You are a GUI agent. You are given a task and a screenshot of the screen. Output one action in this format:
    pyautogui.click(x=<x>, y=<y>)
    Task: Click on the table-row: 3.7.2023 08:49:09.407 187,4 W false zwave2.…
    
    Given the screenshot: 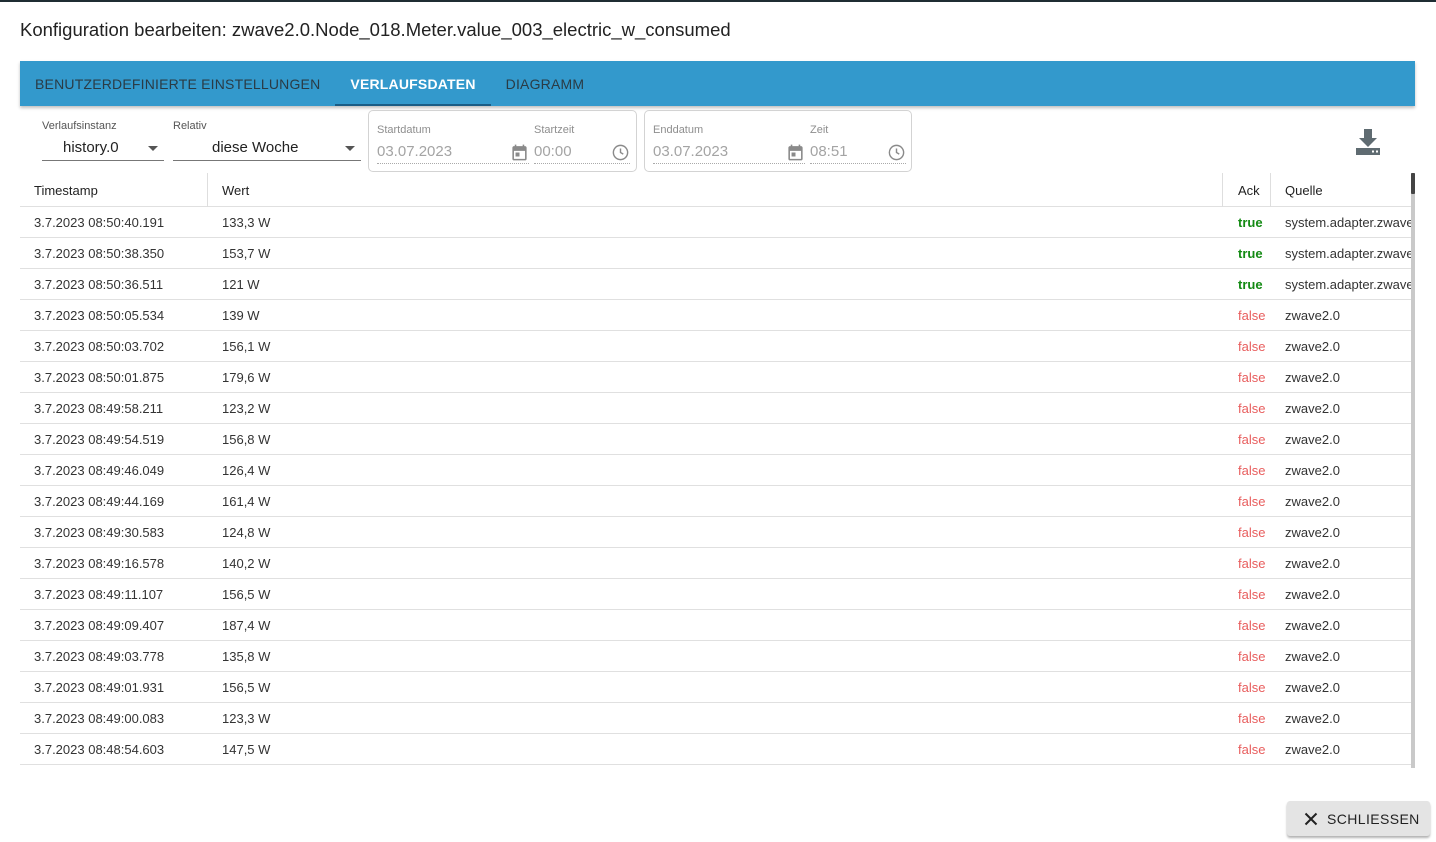 What is the action you would take?
    pyautogui.click(x=715, y=625)
    